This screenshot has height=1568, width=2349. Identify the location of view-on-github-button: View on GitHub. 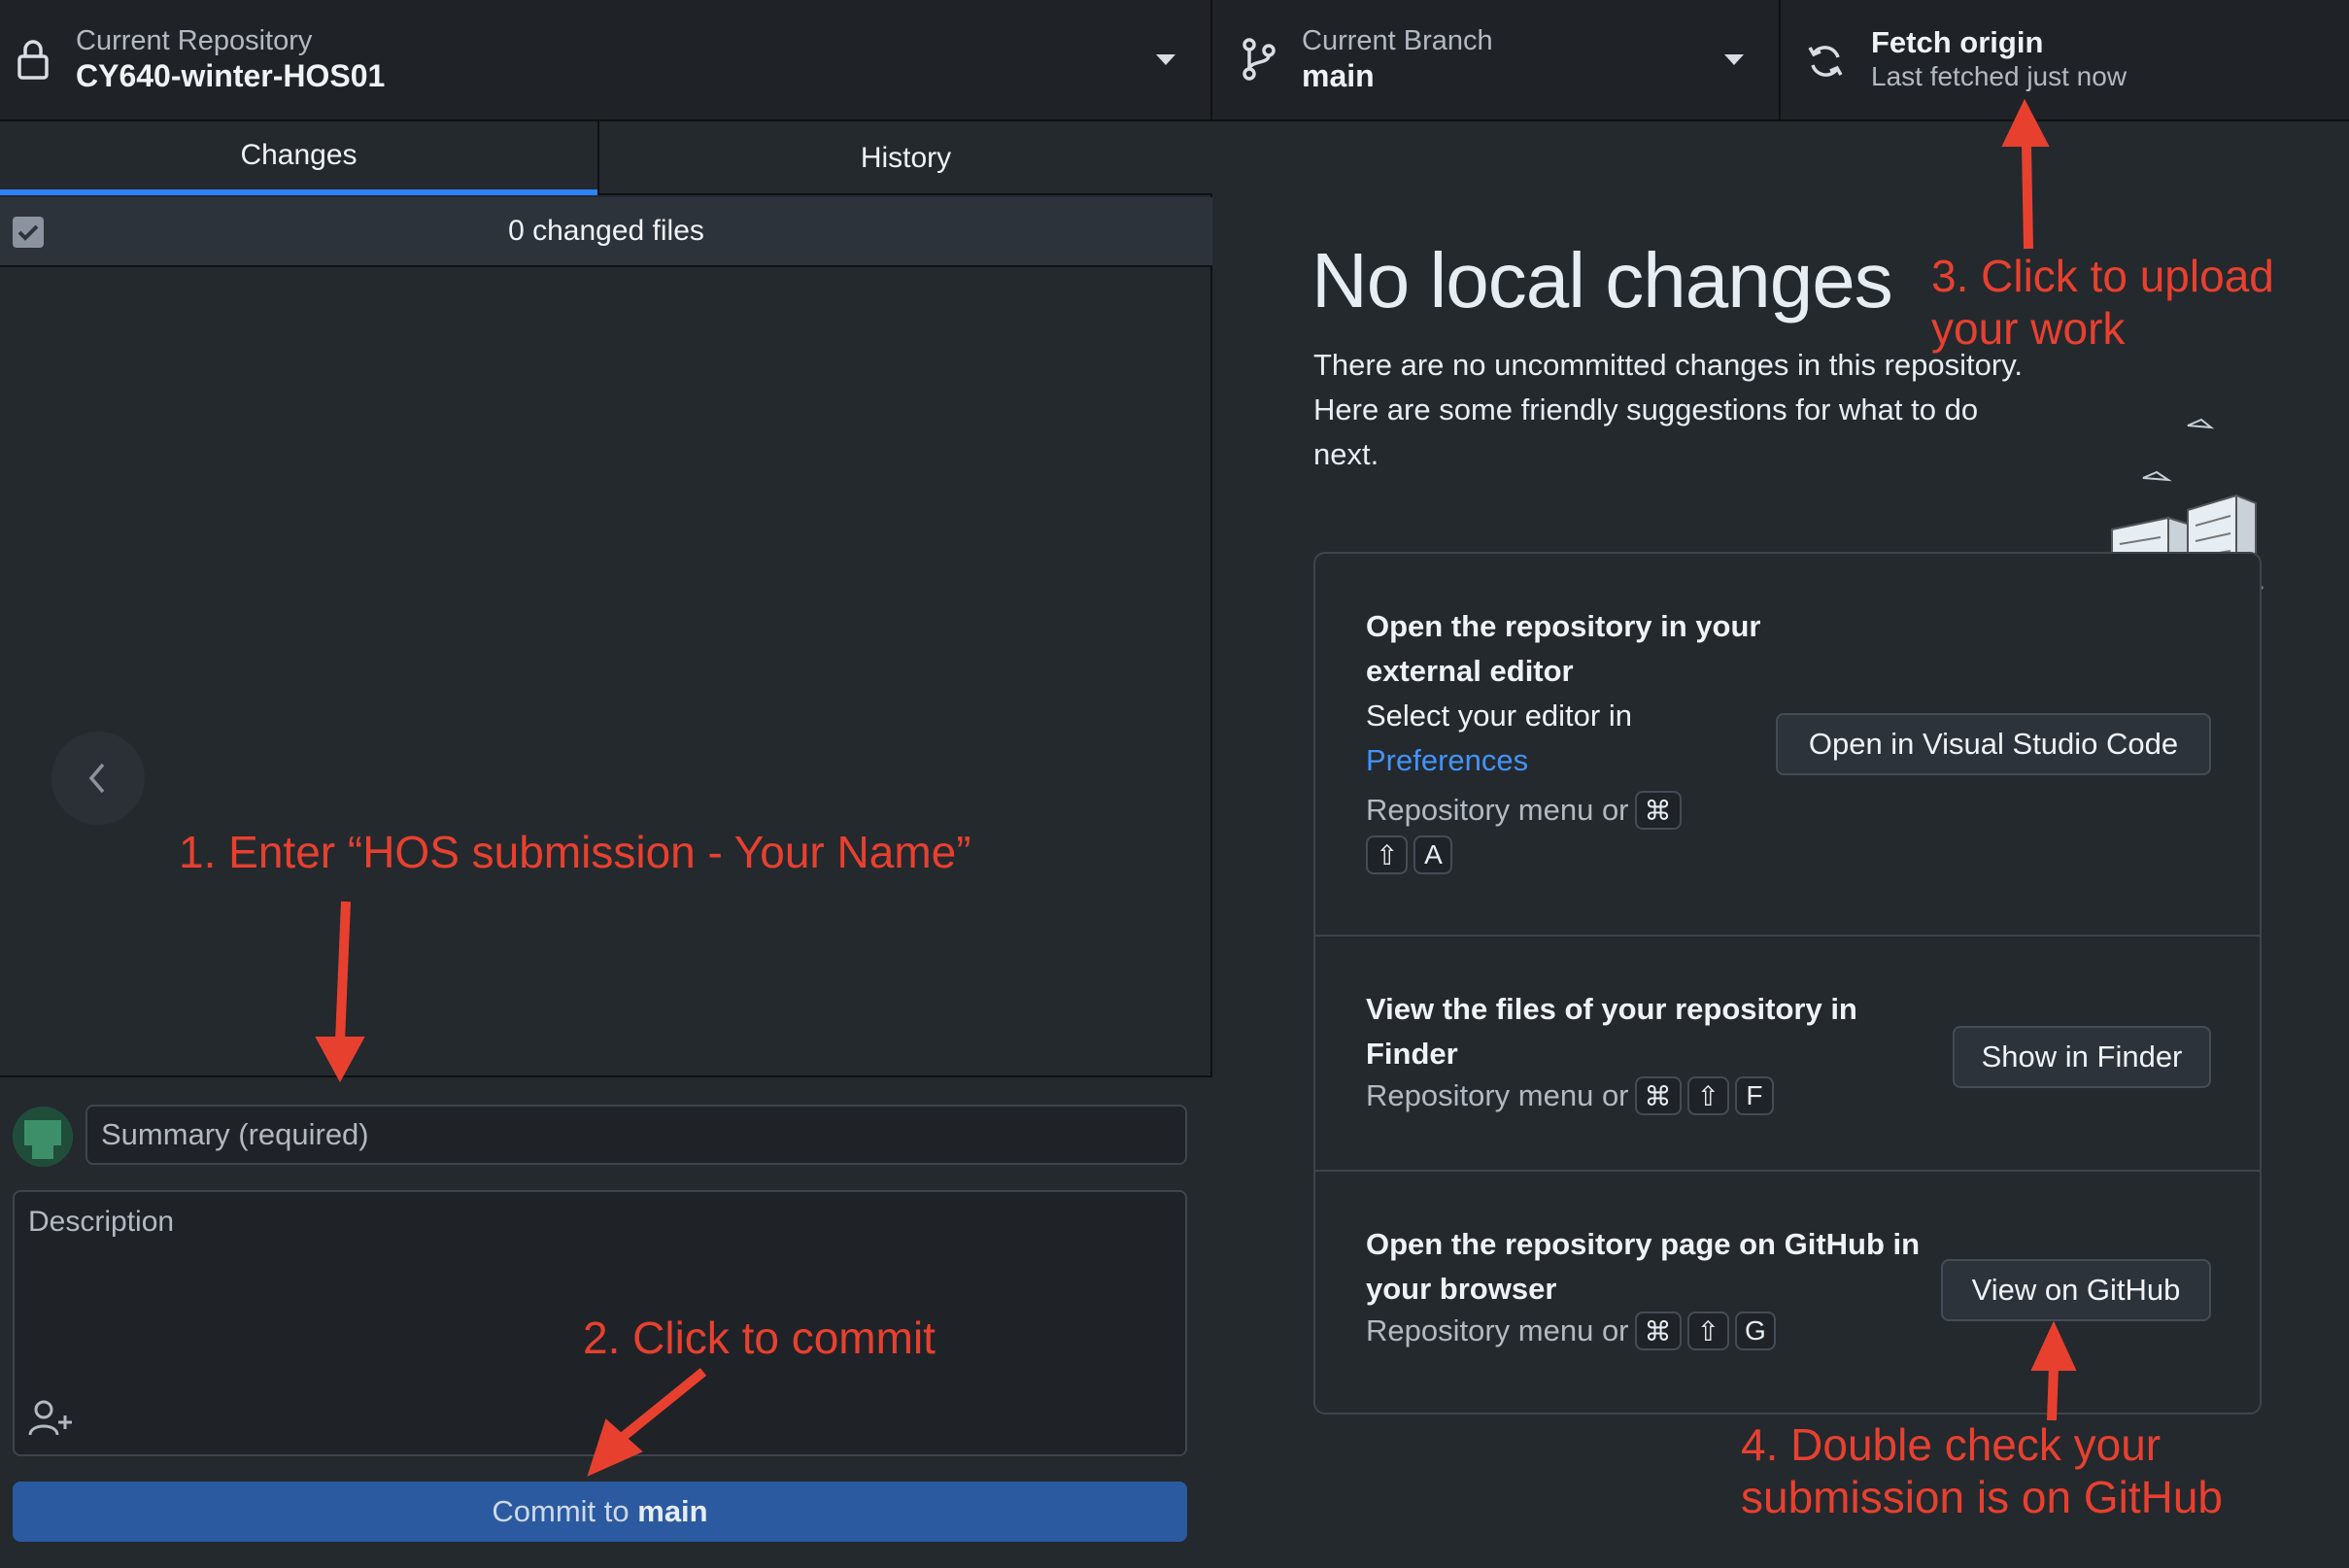
(2076, 1290).